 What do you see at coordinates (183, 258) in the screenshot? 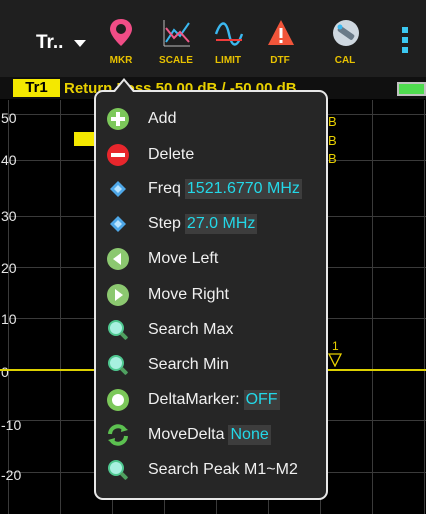
I see `menu-item-label: Move Left` at bounding box center [183, 258].